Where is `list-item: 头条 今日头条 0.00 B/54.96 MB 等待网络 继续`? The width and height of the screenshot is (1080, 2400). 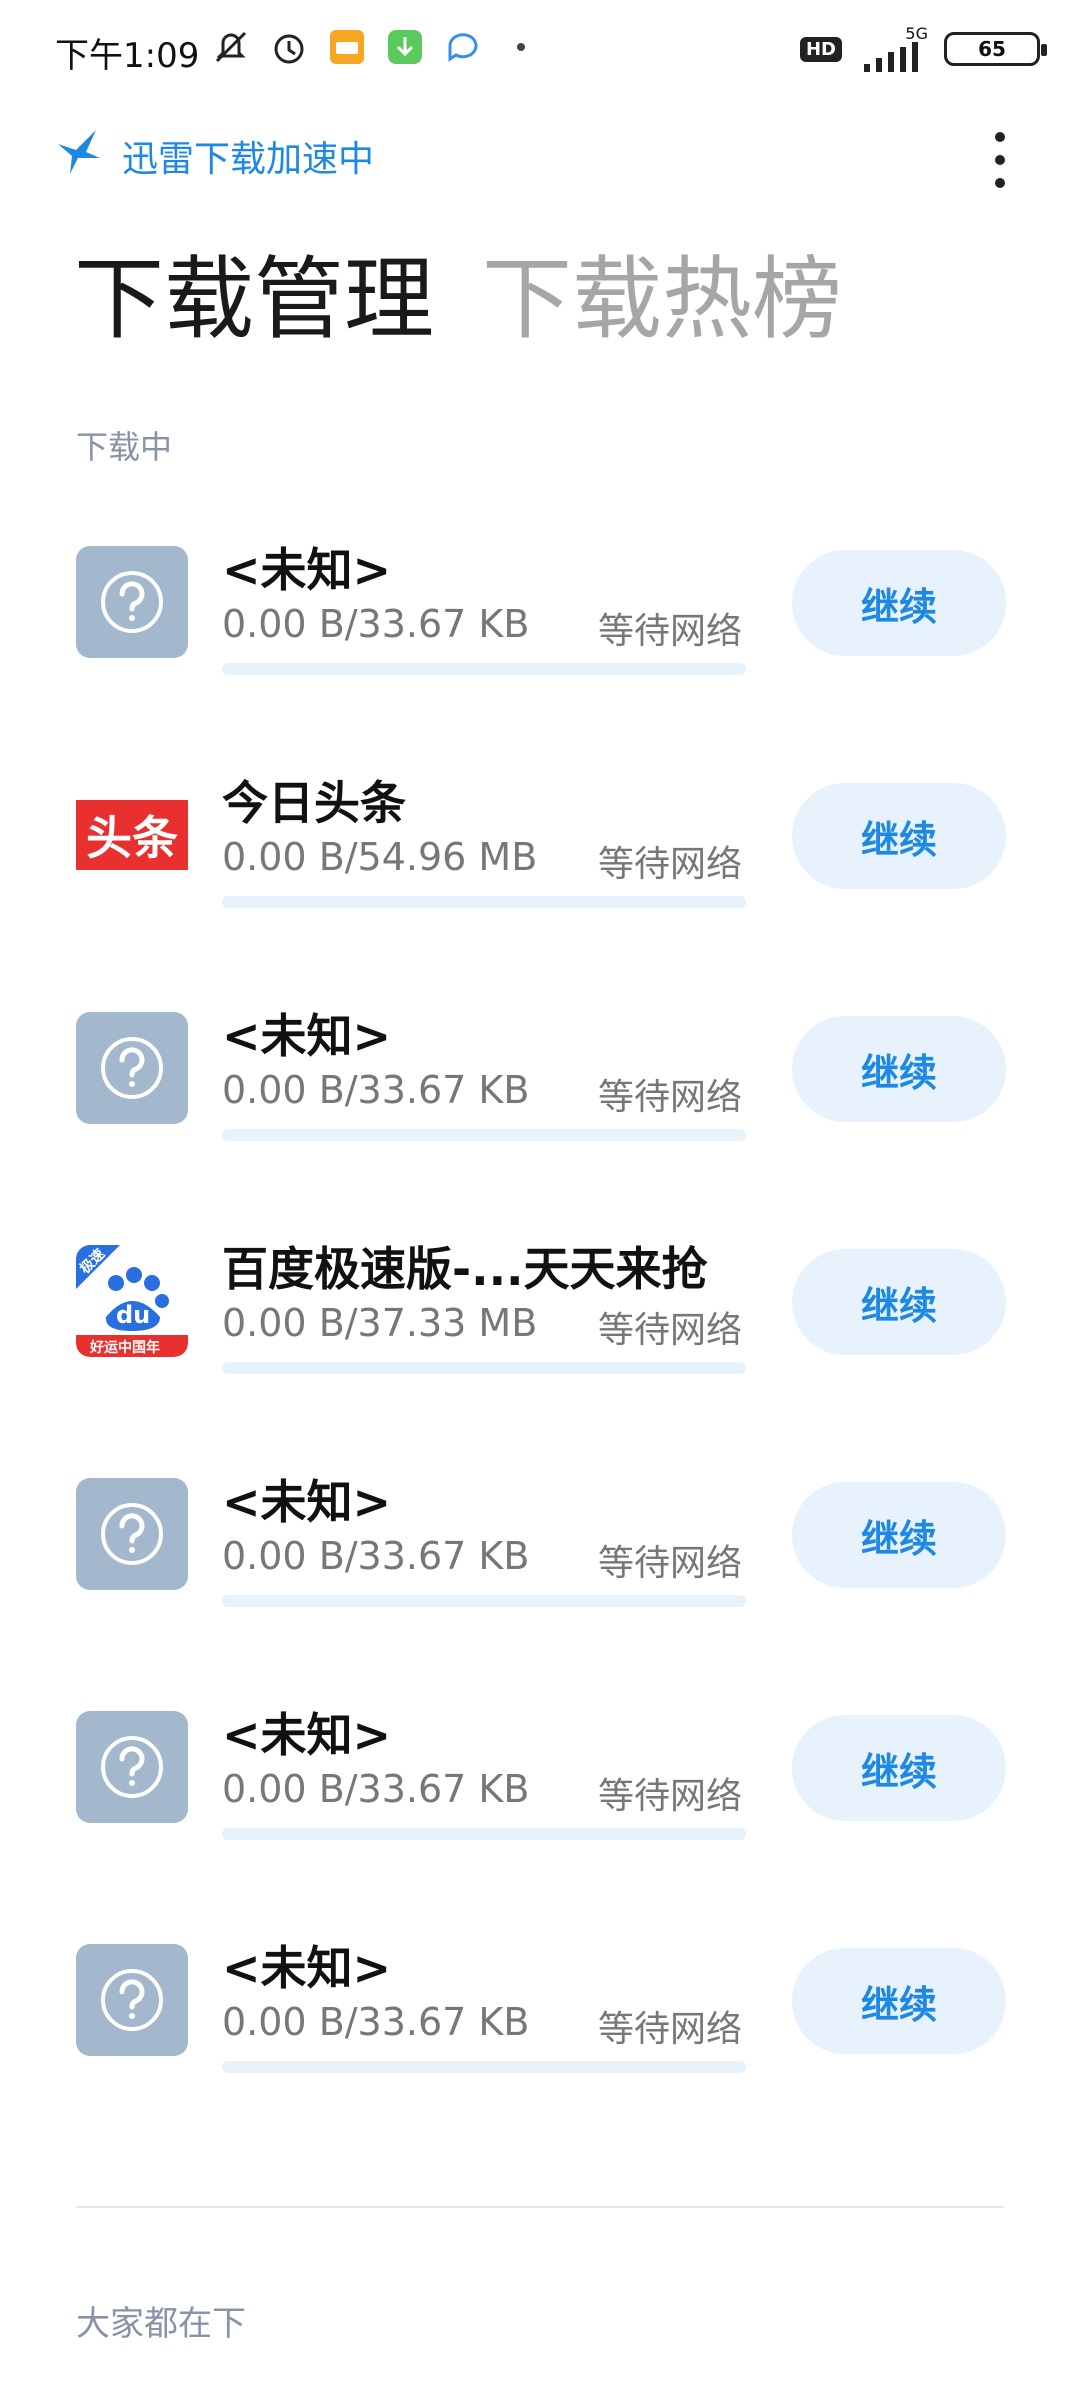 list-item: 头条 今日头条 0.00 B/54.96 MB 等待网络 继续 is located at coordinates (540, 859).